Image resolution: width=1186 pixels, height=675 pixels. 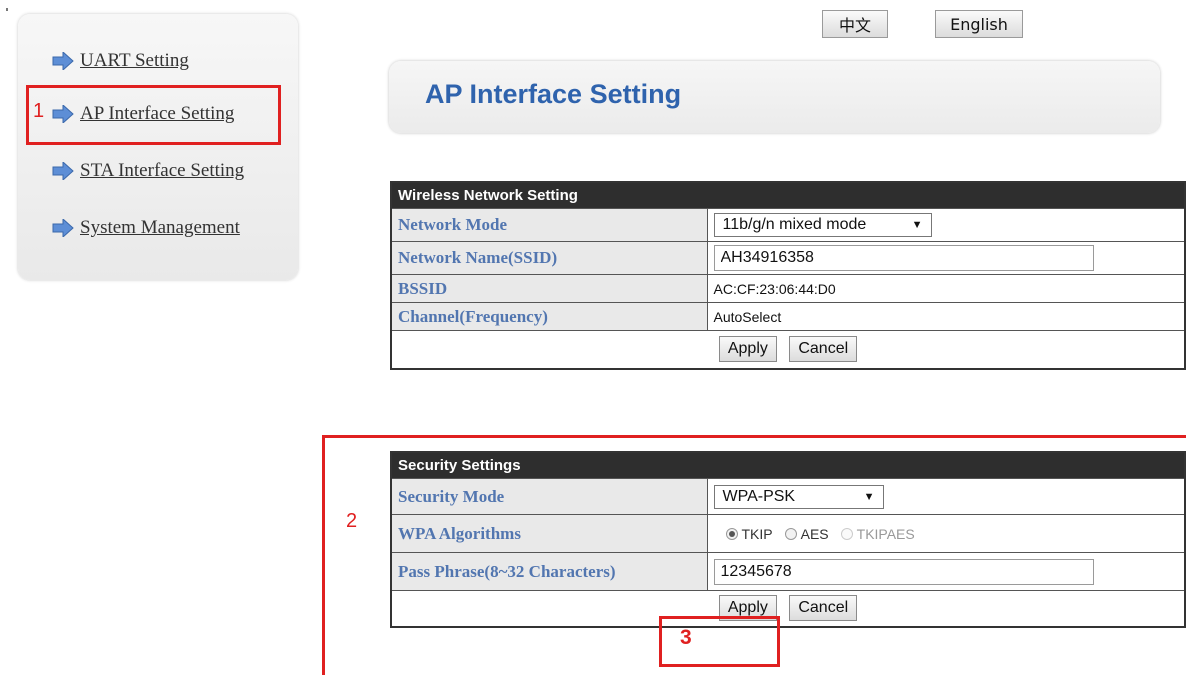 I want to click on radio-label-tkip: TKIP, so click(x=757, y=533).